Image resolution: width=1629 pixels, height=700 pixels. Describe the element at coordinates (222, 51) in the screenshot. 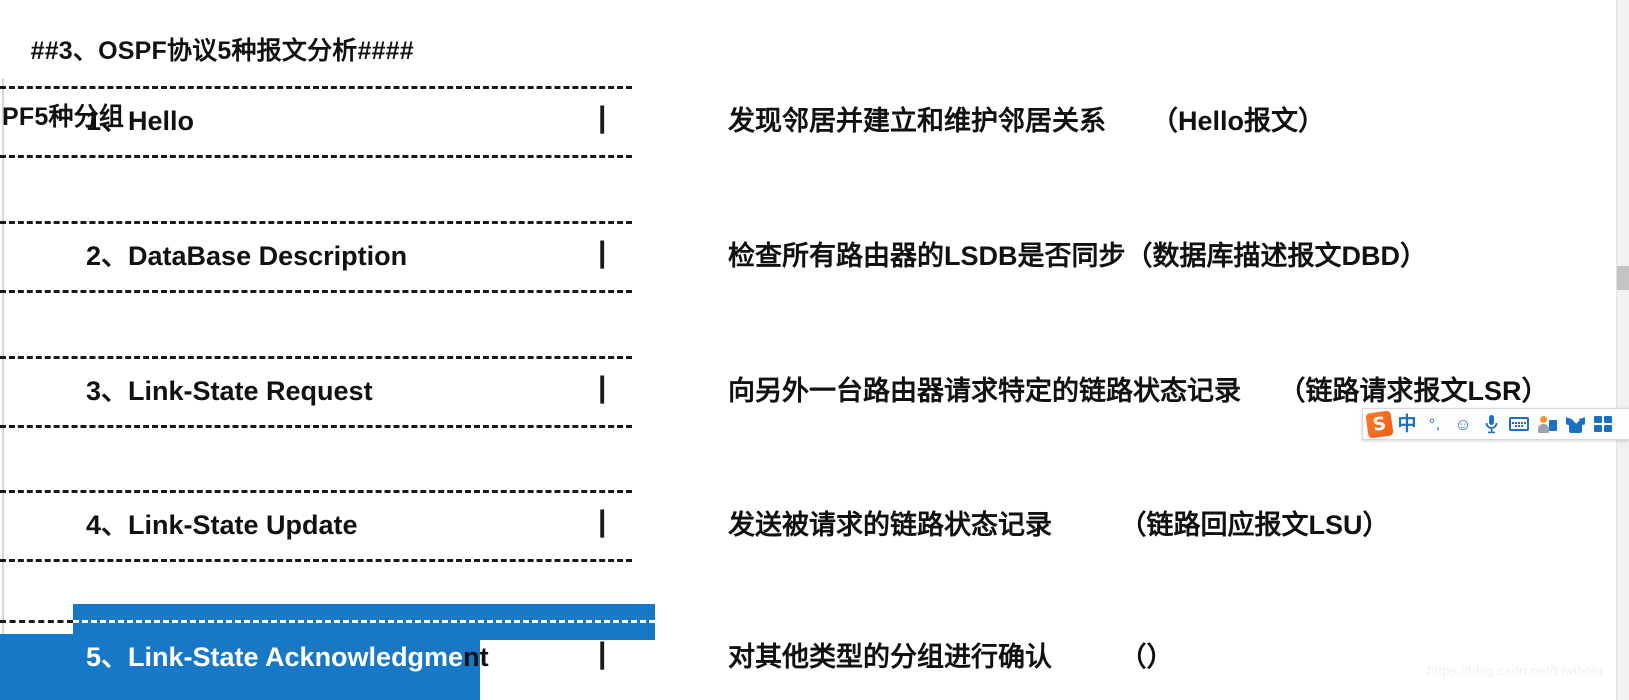

I see `heading-line-1: ##3、OSPF协议5种报文分析####` at that location.